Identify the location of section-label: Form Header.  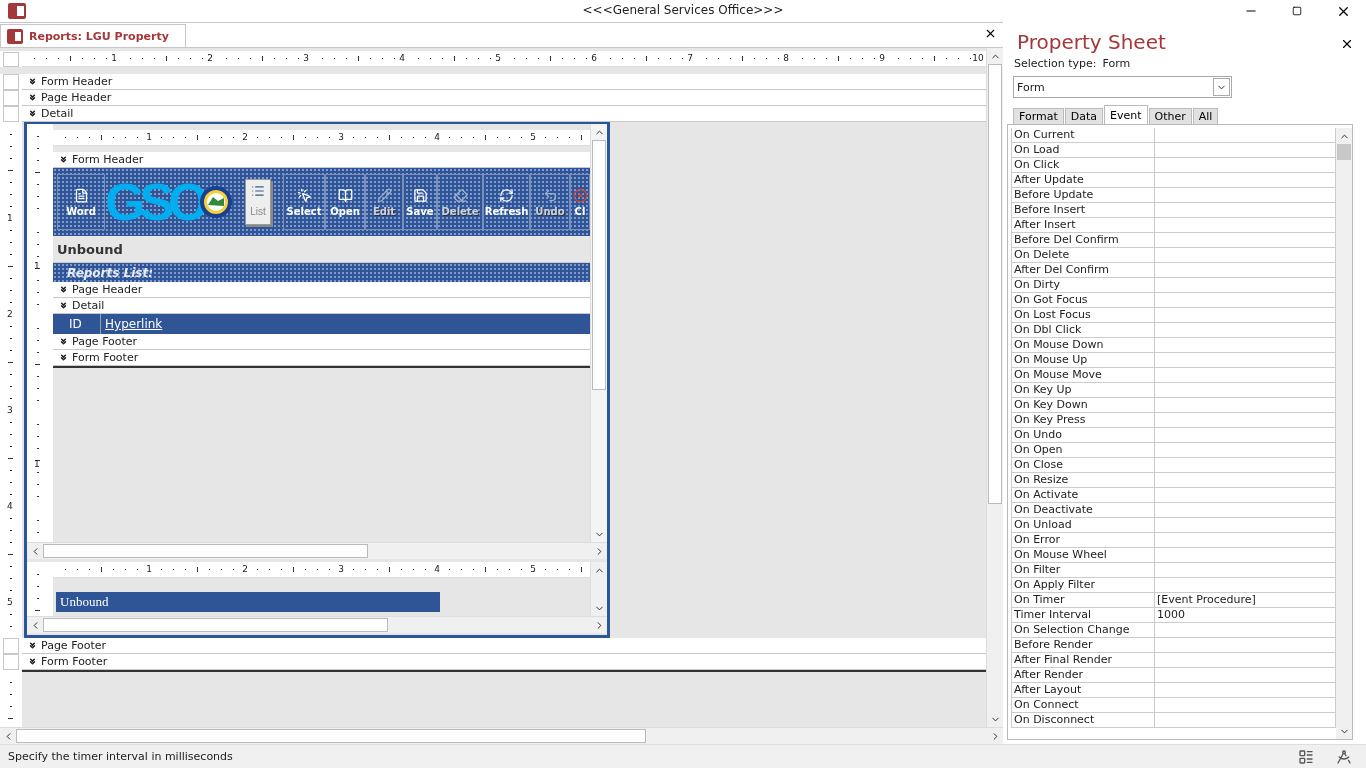
(77, 81).